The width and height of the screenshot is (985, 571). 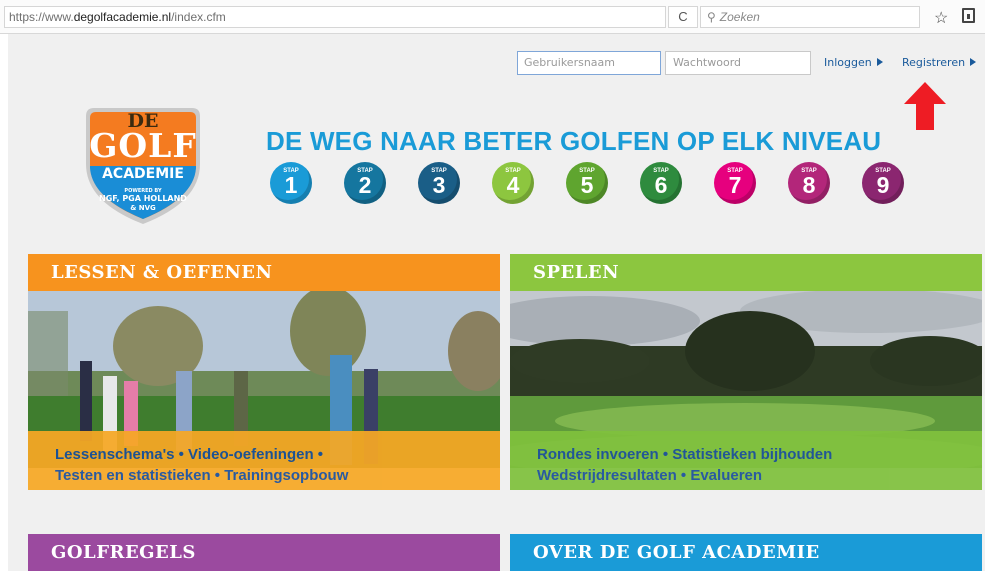 What do you see at coordinates (143, 198) in the screenshot?
I see `logo-text-partners: NGF, PGA HOLLAND` at bounding box center [143, 198].